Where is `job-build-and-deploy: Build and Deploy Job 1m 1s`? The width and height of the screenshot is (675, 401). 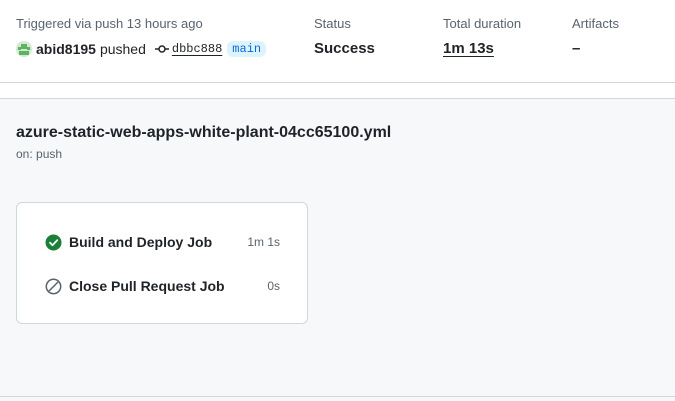
job-build-and-deploy: Build and Deploy Job 1m 1s is located at coordinates (162, 242).